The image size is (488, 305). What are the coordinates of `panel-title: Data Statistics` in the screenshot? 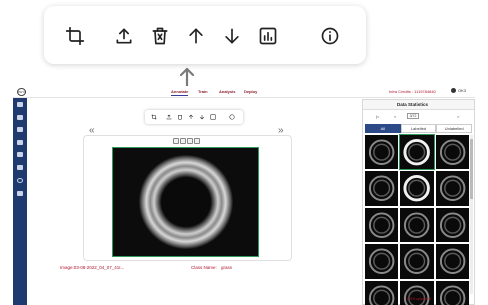 It's located at (413, 104).